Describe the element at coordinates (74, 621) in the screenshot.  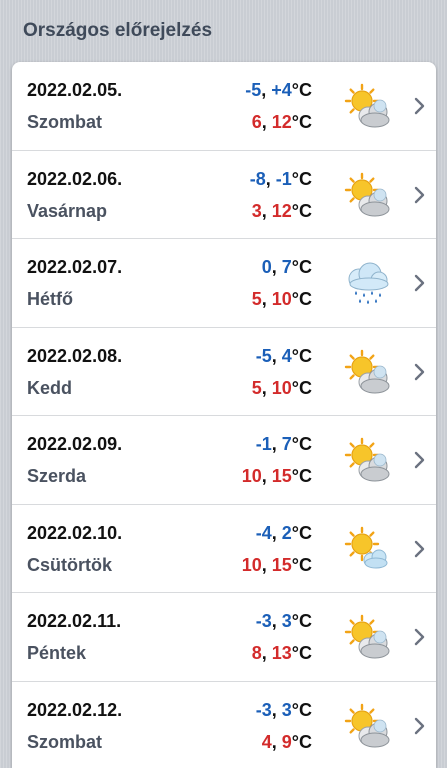
I see `forecast-date: 2022.02.11.` at that location.